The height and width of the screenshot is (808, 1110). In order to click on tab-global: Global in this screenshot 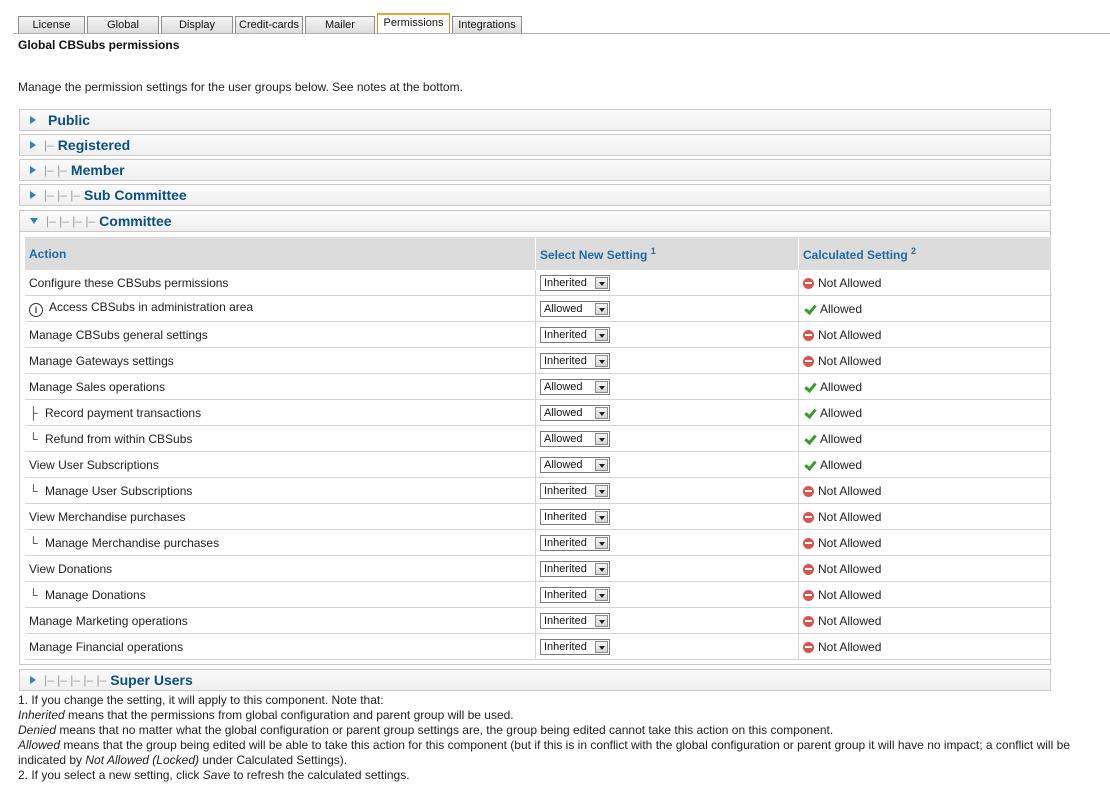, I will do `click(123, 24)`.